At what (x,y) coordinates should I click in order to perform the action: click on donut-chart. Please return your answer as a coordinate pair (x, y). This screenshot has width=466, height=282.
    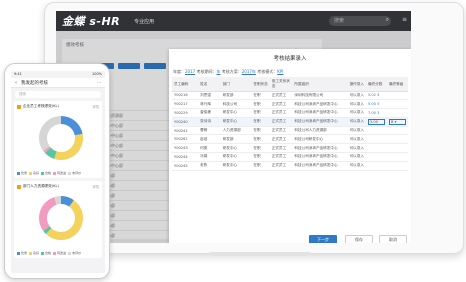
    Looking at the image, I should click on (61, 218).